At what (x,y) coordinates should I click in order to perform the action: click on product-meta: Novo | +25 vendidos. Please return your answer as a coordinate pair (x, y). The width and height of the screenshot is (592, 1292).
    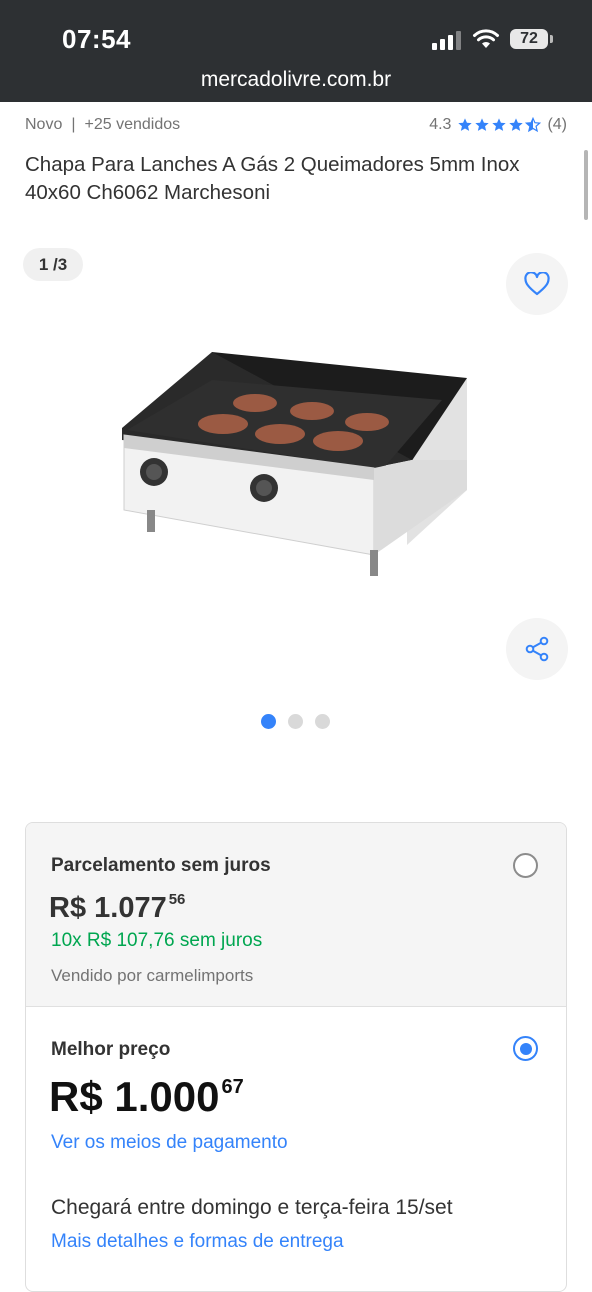
    Looking at the image, I should click on (102, 125).